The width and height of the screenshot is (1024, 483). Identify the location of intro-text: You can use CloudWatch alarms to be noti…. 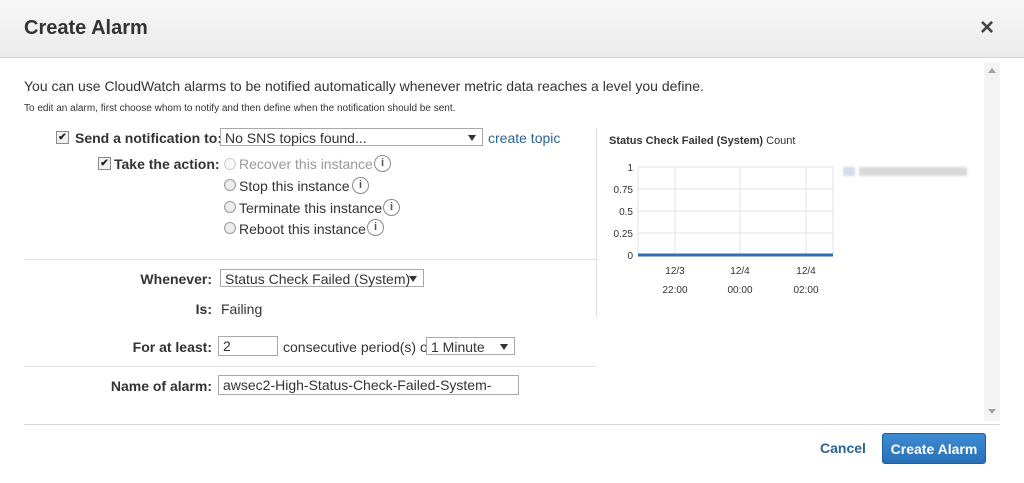
(364, 86).